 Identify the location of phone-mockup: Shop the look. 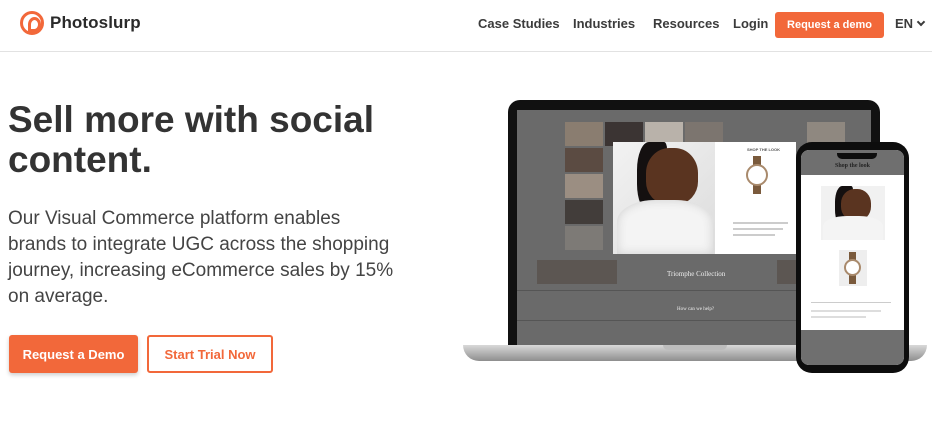
(852, 257).